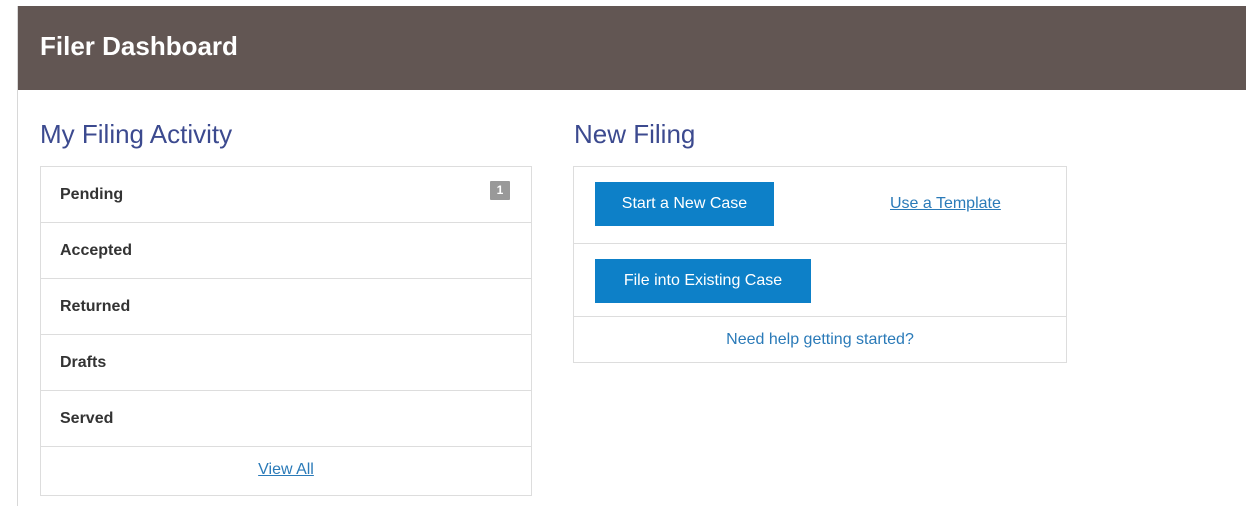 This screenshot has width=1246, height=506. Describe the element at coordinates (820, 205) in the screenshot. I see `new-case-row: Start a New Case Use a Template` at that location.